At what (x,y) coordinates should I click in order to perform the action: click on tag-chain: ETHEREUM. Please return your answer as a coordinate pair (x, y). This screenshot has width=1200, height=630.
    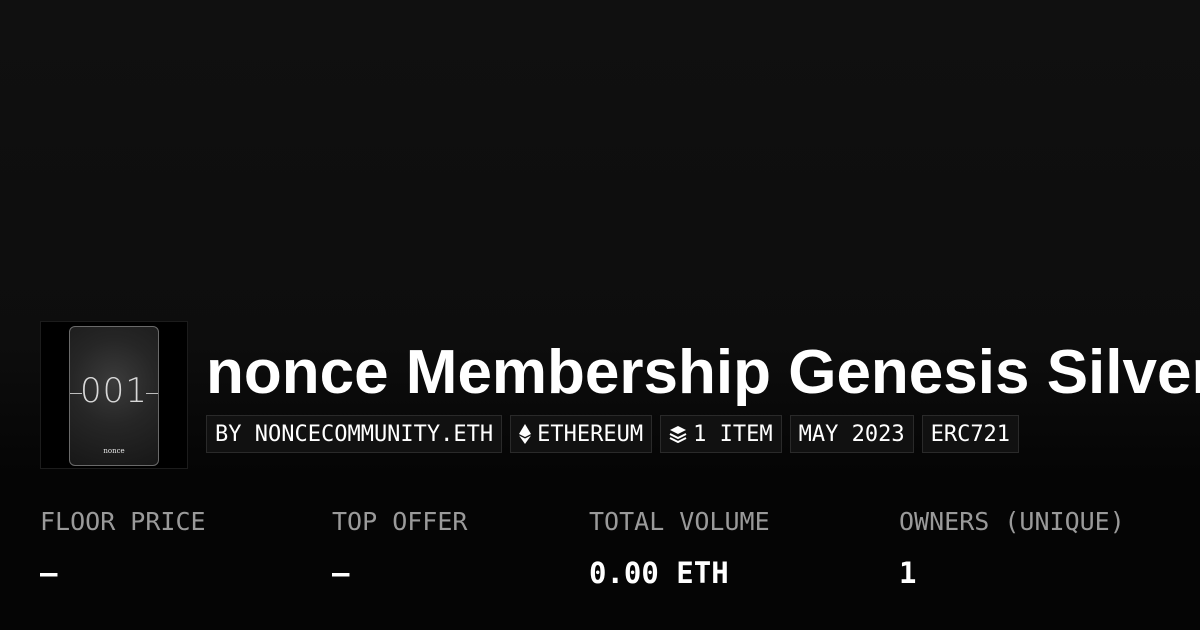
    Looking at the image, I should click on (581, 434).